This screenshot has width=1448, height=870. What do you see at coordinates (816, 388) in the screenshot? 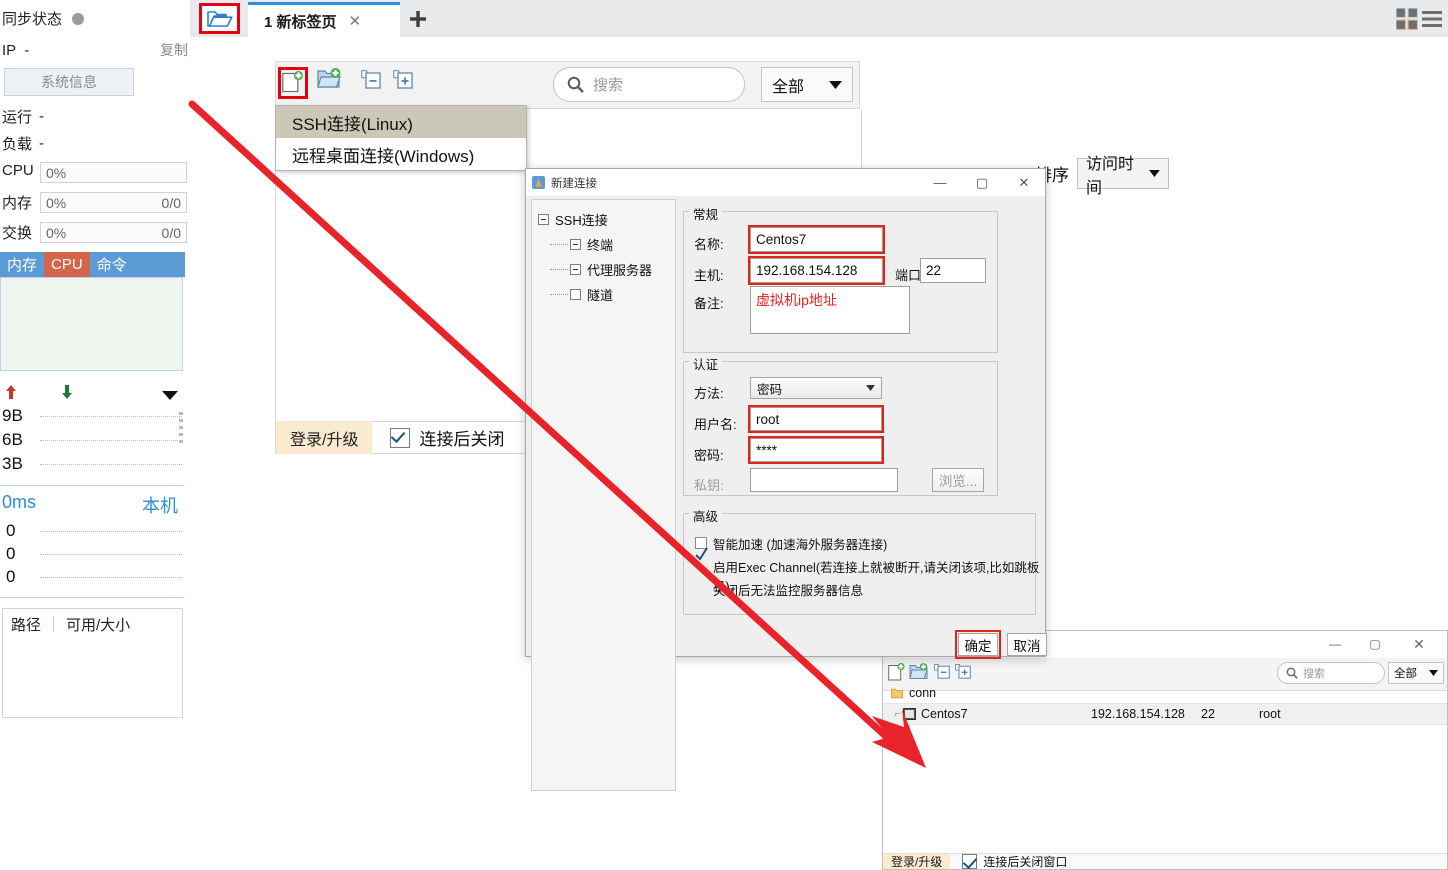
I see `auth-method-select: 密码` at bounding box center [816, 388].